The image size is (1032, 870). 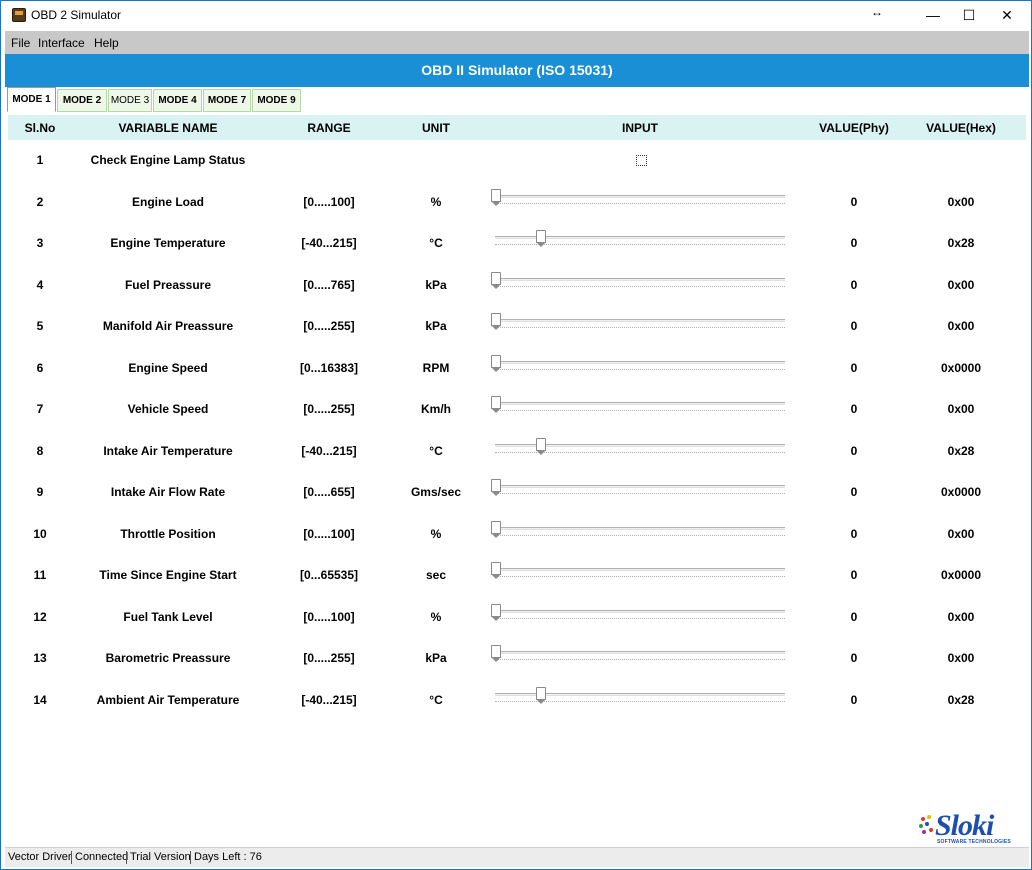 I want to click on check-engine-lamp-checkbox, so click(x=641, y=160).